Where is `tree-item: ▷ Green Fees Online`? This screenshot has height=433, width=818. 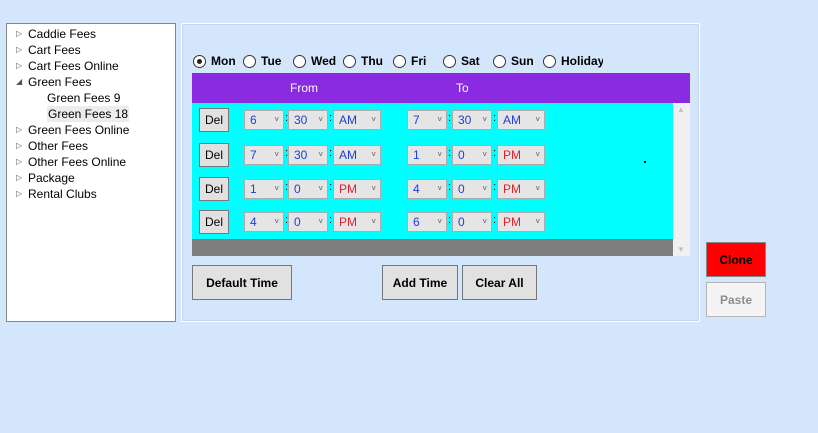
tree-item: ▷ Green Fees Online is located at coordinates (91, 130).